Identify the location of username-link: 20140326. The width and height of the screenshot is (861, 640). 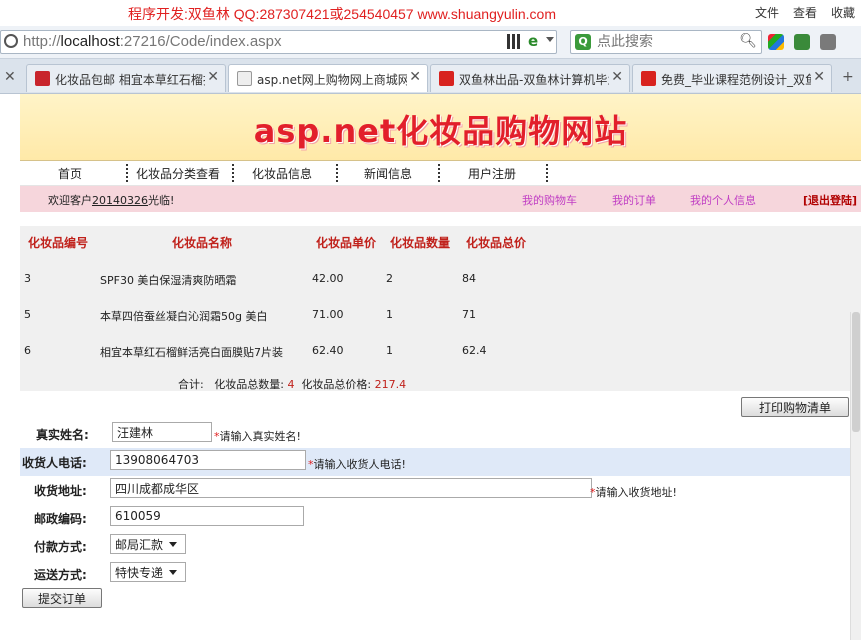
(120, 200).